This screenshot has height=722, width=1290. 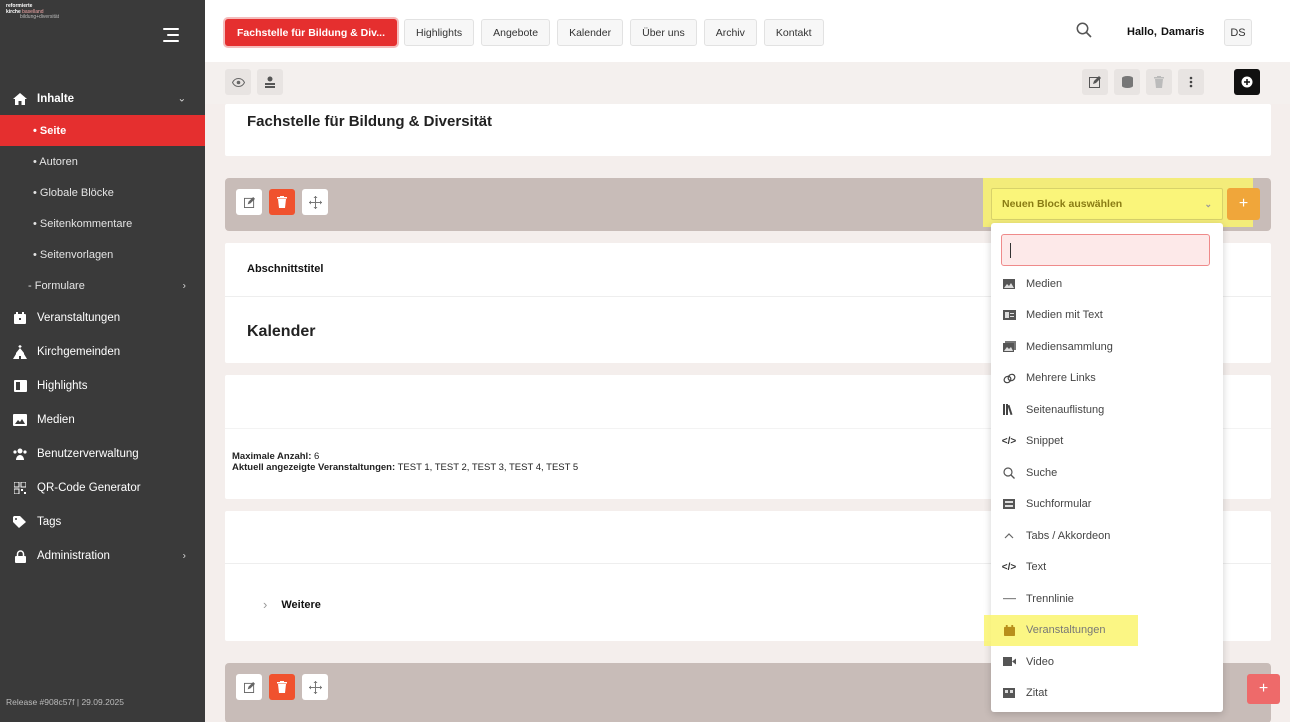 What do you see at coordinates (663, 32) in the screenshot?
I see `tab-ueber-uns: Über uns` at bounding box center [663, 32].